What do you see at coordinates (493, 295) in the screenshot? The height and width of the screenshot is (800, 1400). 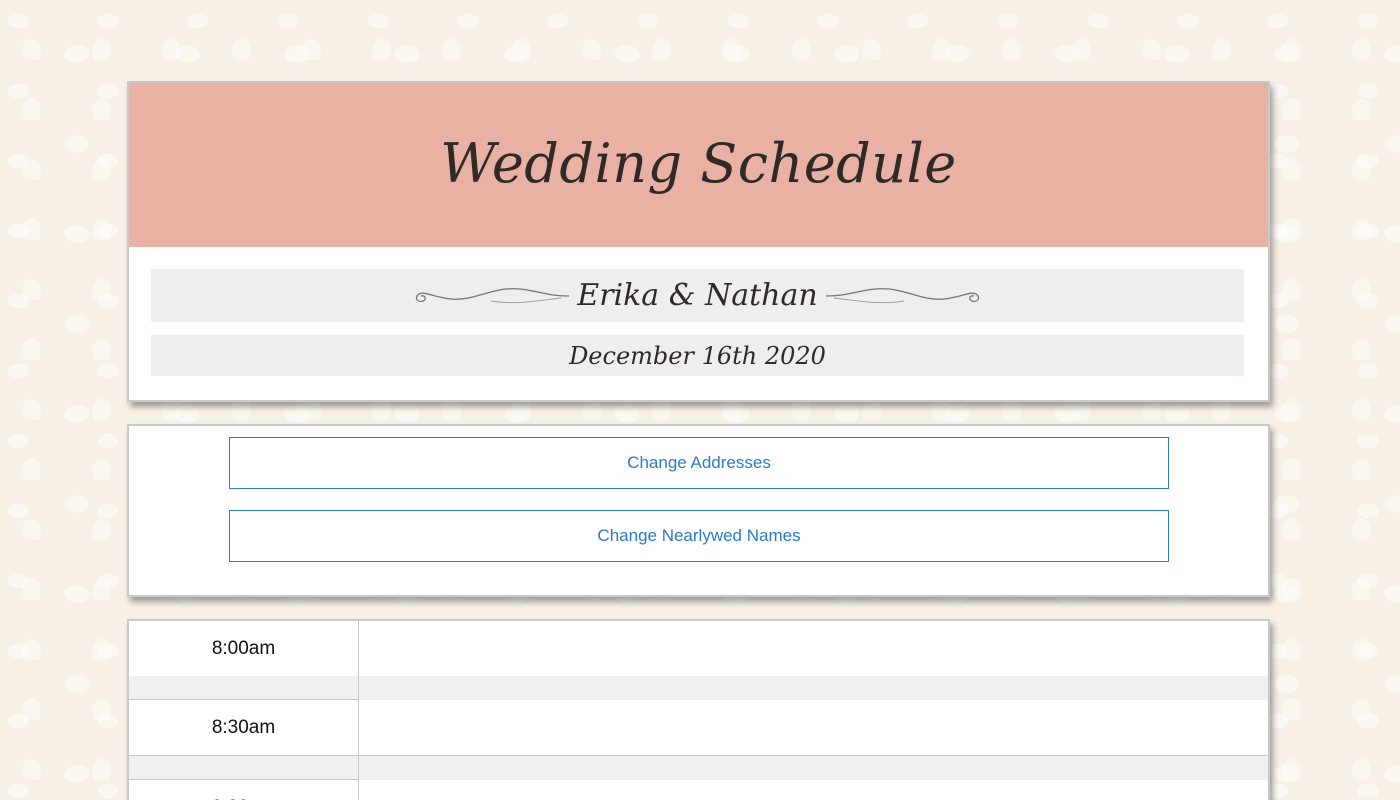 I see `left-flourish-icon` at bounding box center [493, 295].